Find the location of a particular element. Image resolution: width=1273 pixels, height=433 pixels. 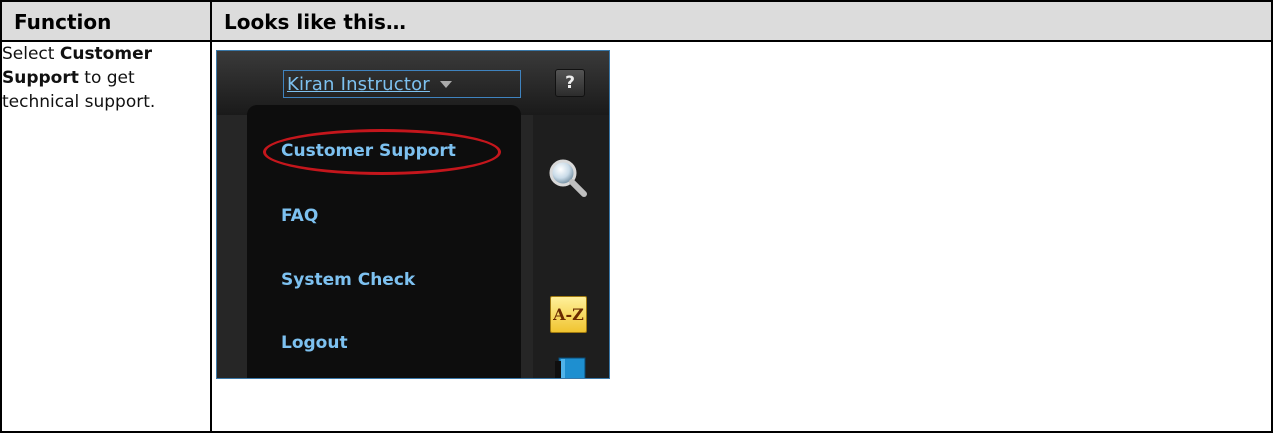

caret-down-icon is located at coordinates (445, 84).